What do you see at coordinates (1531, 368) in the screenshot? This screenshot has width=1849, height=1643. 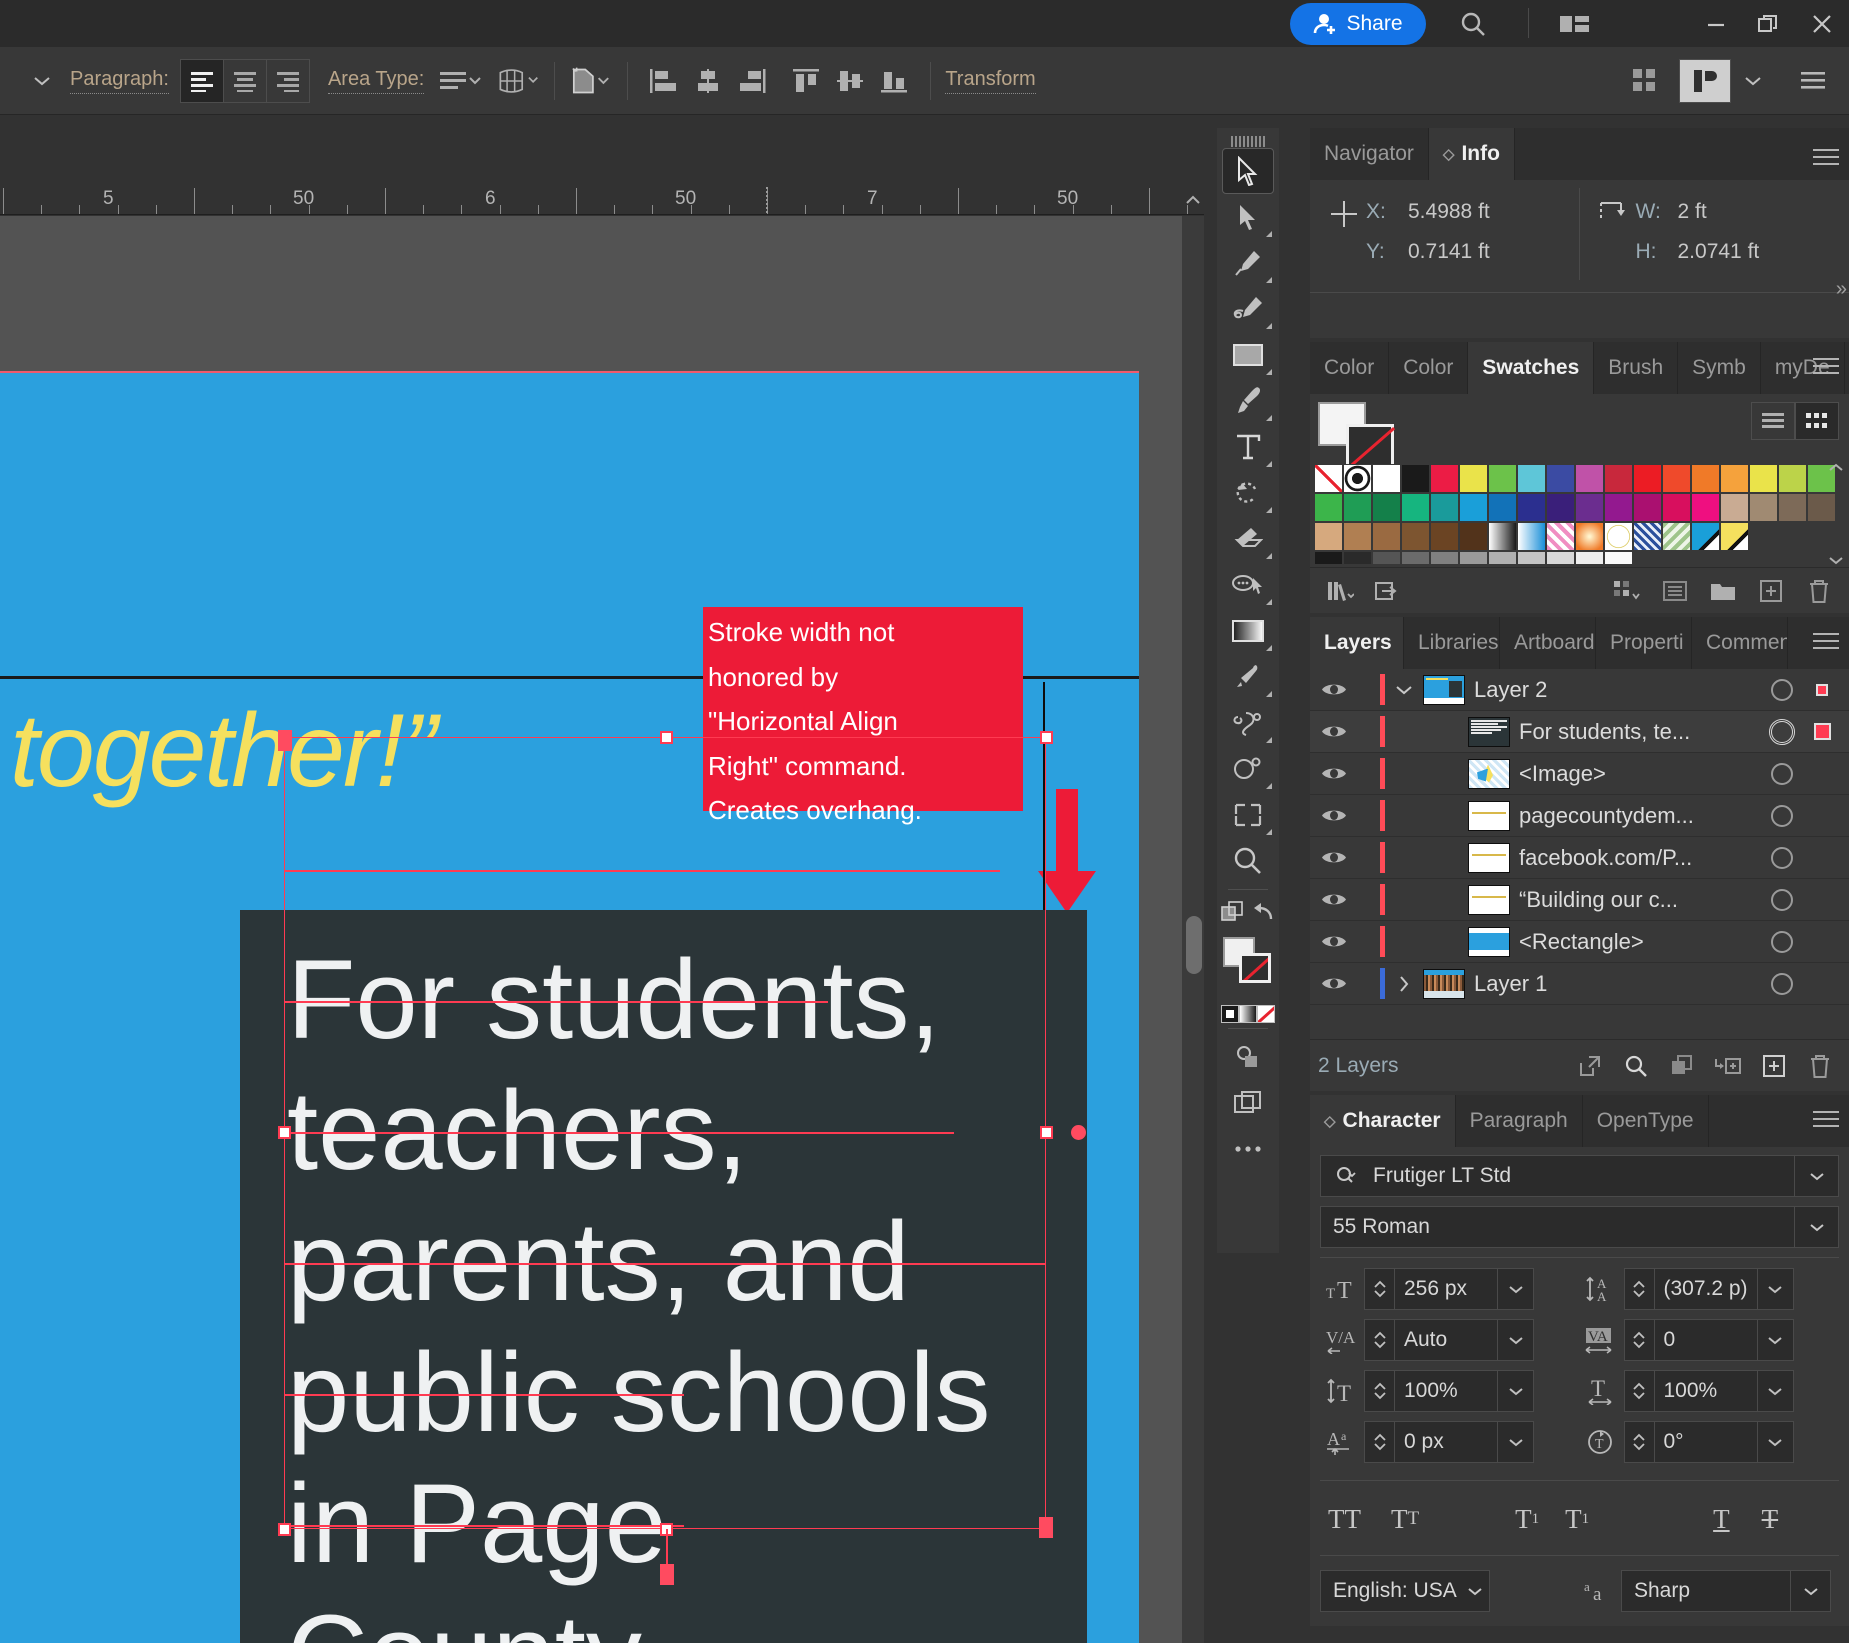 I see `tab-swatches: Swatches` at bounding box center [1531, 368].